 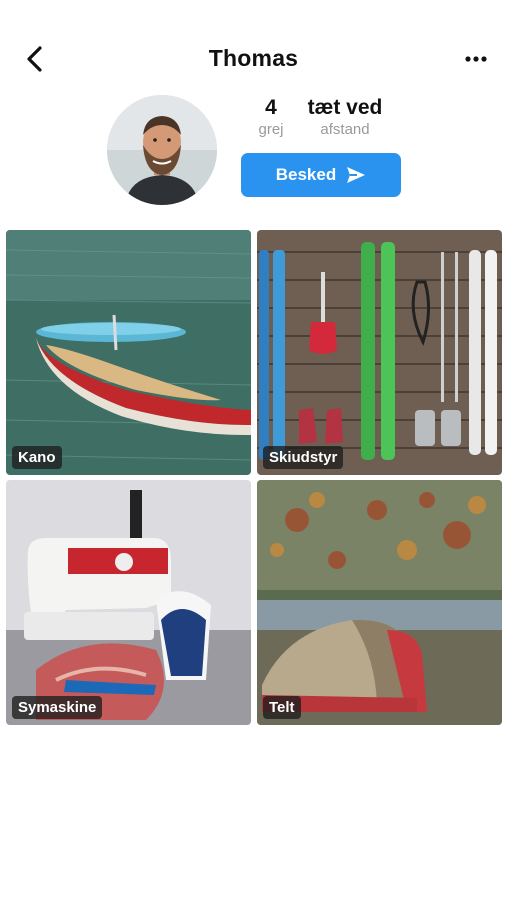 What do you see at coordinates (271, 107) in the screenshot?
I see `stat-value: 4` at bounding box center [271, 107].